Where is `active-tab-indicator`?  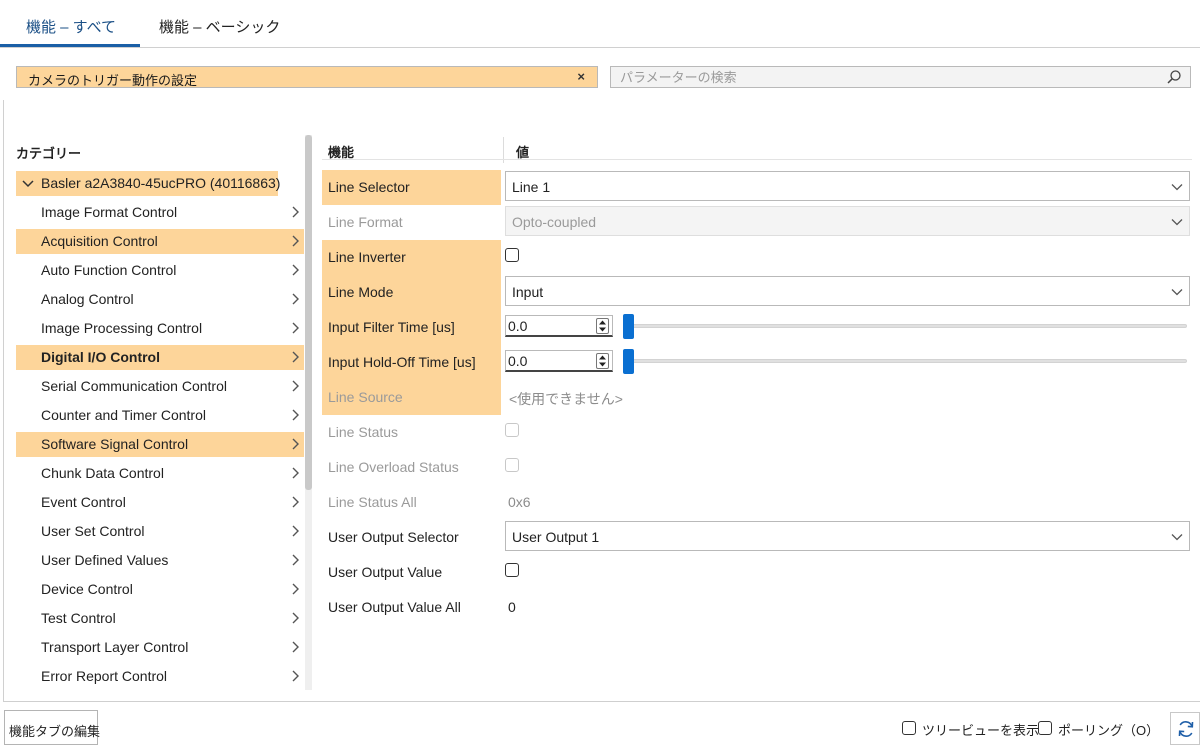 active-tab-indicator is located at coordinates (70, 45).